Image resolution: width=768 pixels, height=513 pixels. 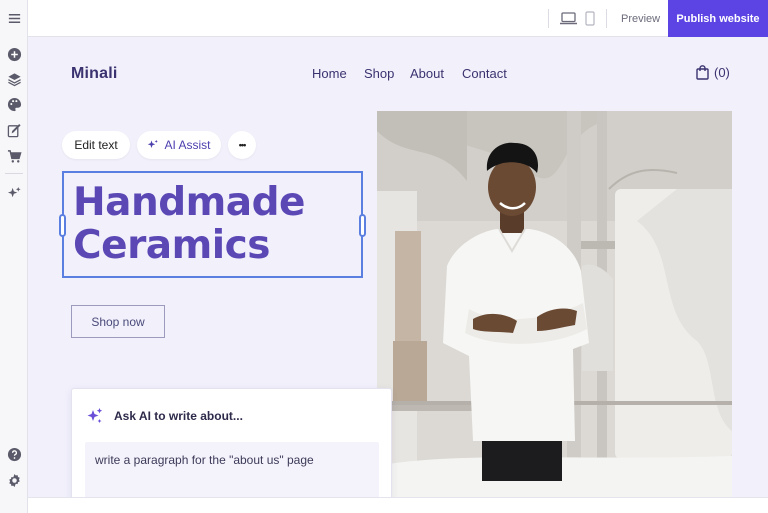 I want to click on canvas-bottom-strip, so click(x=398, y=505).